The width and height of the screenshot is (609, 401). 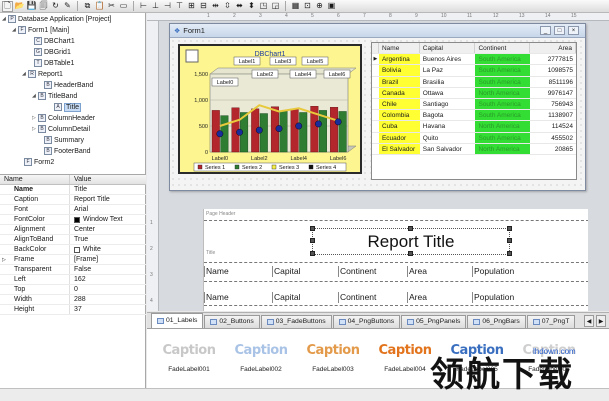 I want to click on space-horizontal-icon: ⇹, so click(x=215, y=6).